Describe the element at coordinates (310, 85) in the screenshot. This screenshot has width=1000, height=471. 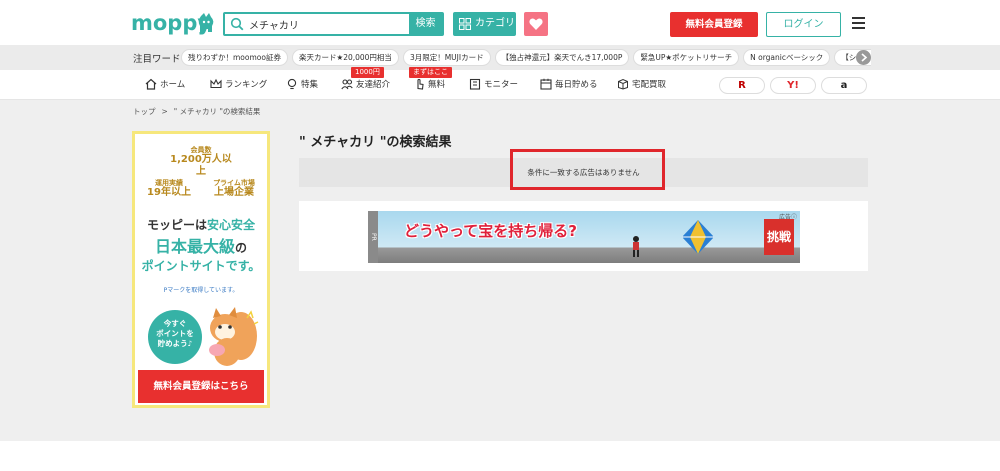
I see `nav-label: 特集` at that location.